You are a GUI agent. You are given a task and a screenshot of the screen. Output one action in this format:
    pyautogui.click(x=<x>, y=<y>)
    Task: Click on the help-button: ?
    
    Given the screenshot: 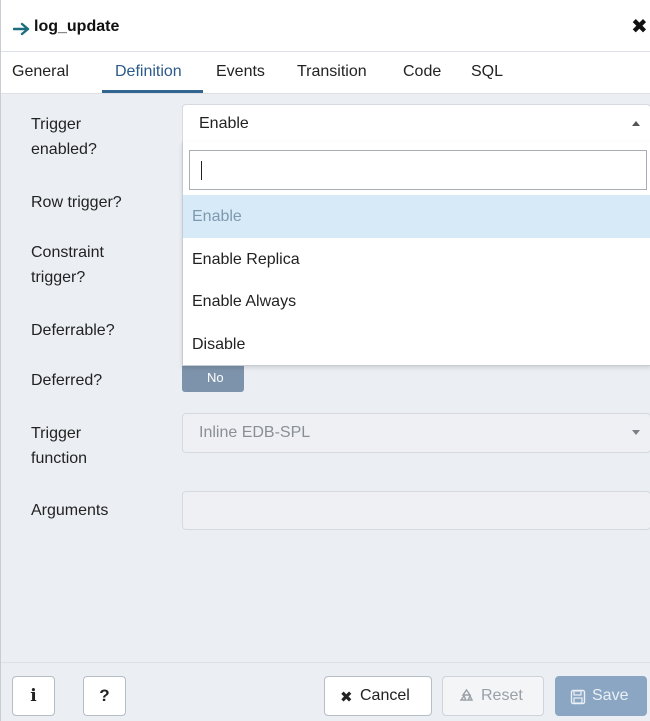 What is the action you would take?
    pyautogui.click(x=104, y=696)
    